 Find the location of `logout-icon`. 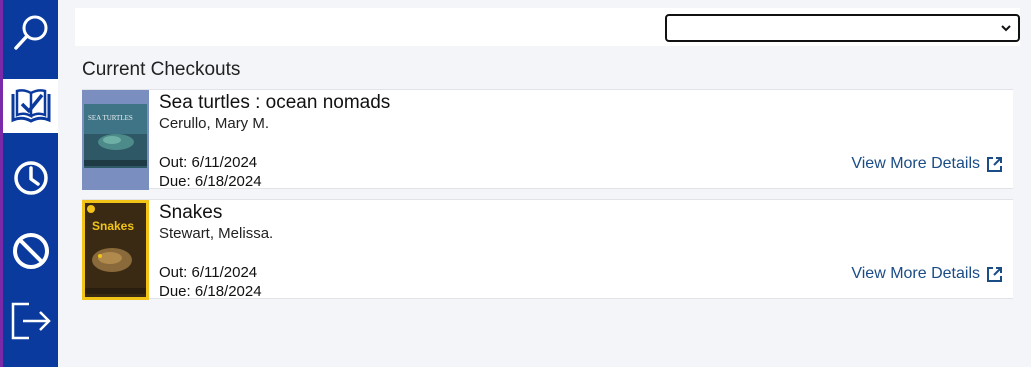

logout-icon is located at coordinates (31, 321).